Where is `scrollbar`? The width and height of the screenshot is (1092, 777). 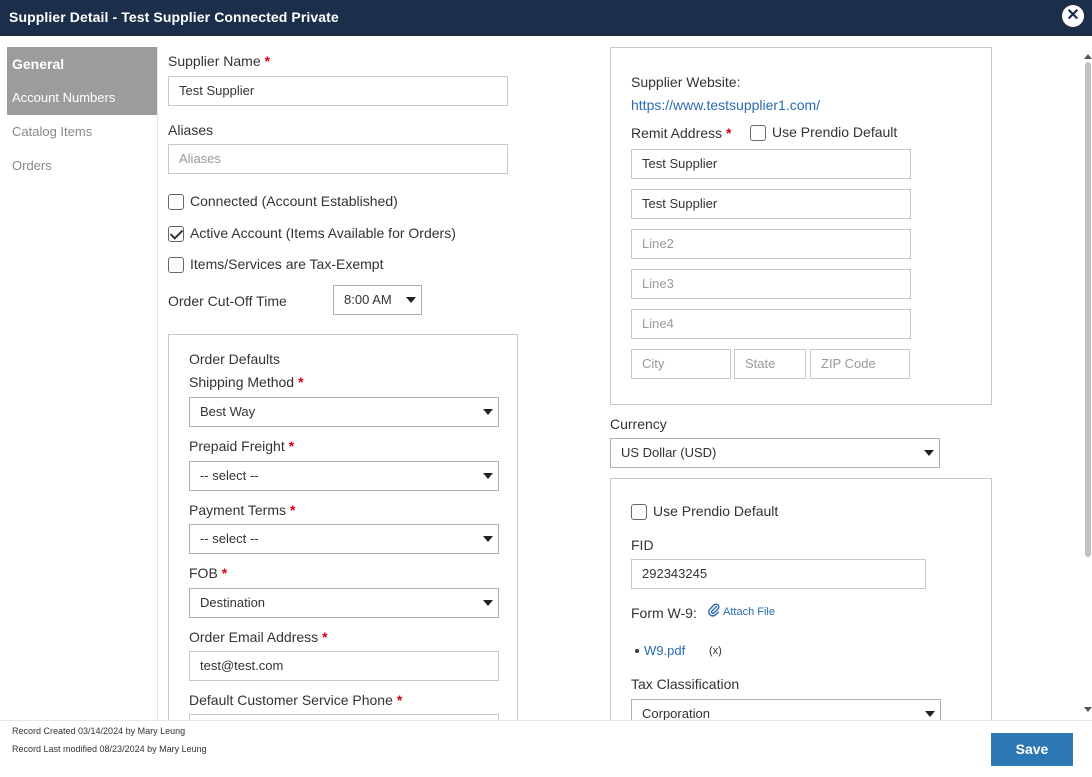 scrollbar is located at coordinates (1087, 380).